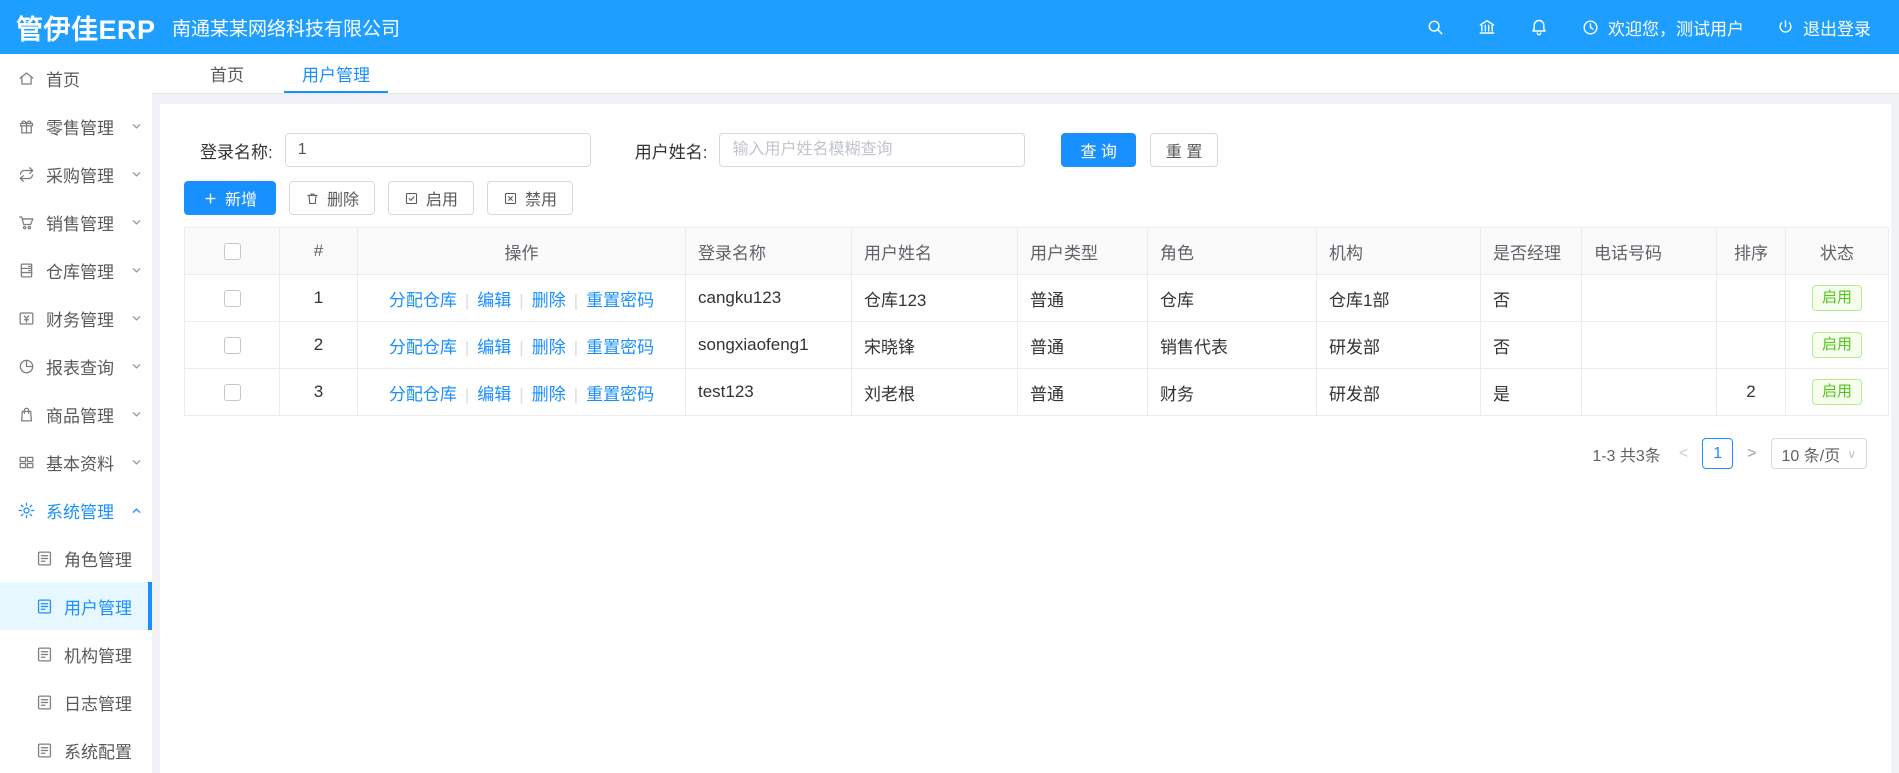  Describe the element at coordinates (437, 150) in the screenshot. I see `login-name-input` at that location.